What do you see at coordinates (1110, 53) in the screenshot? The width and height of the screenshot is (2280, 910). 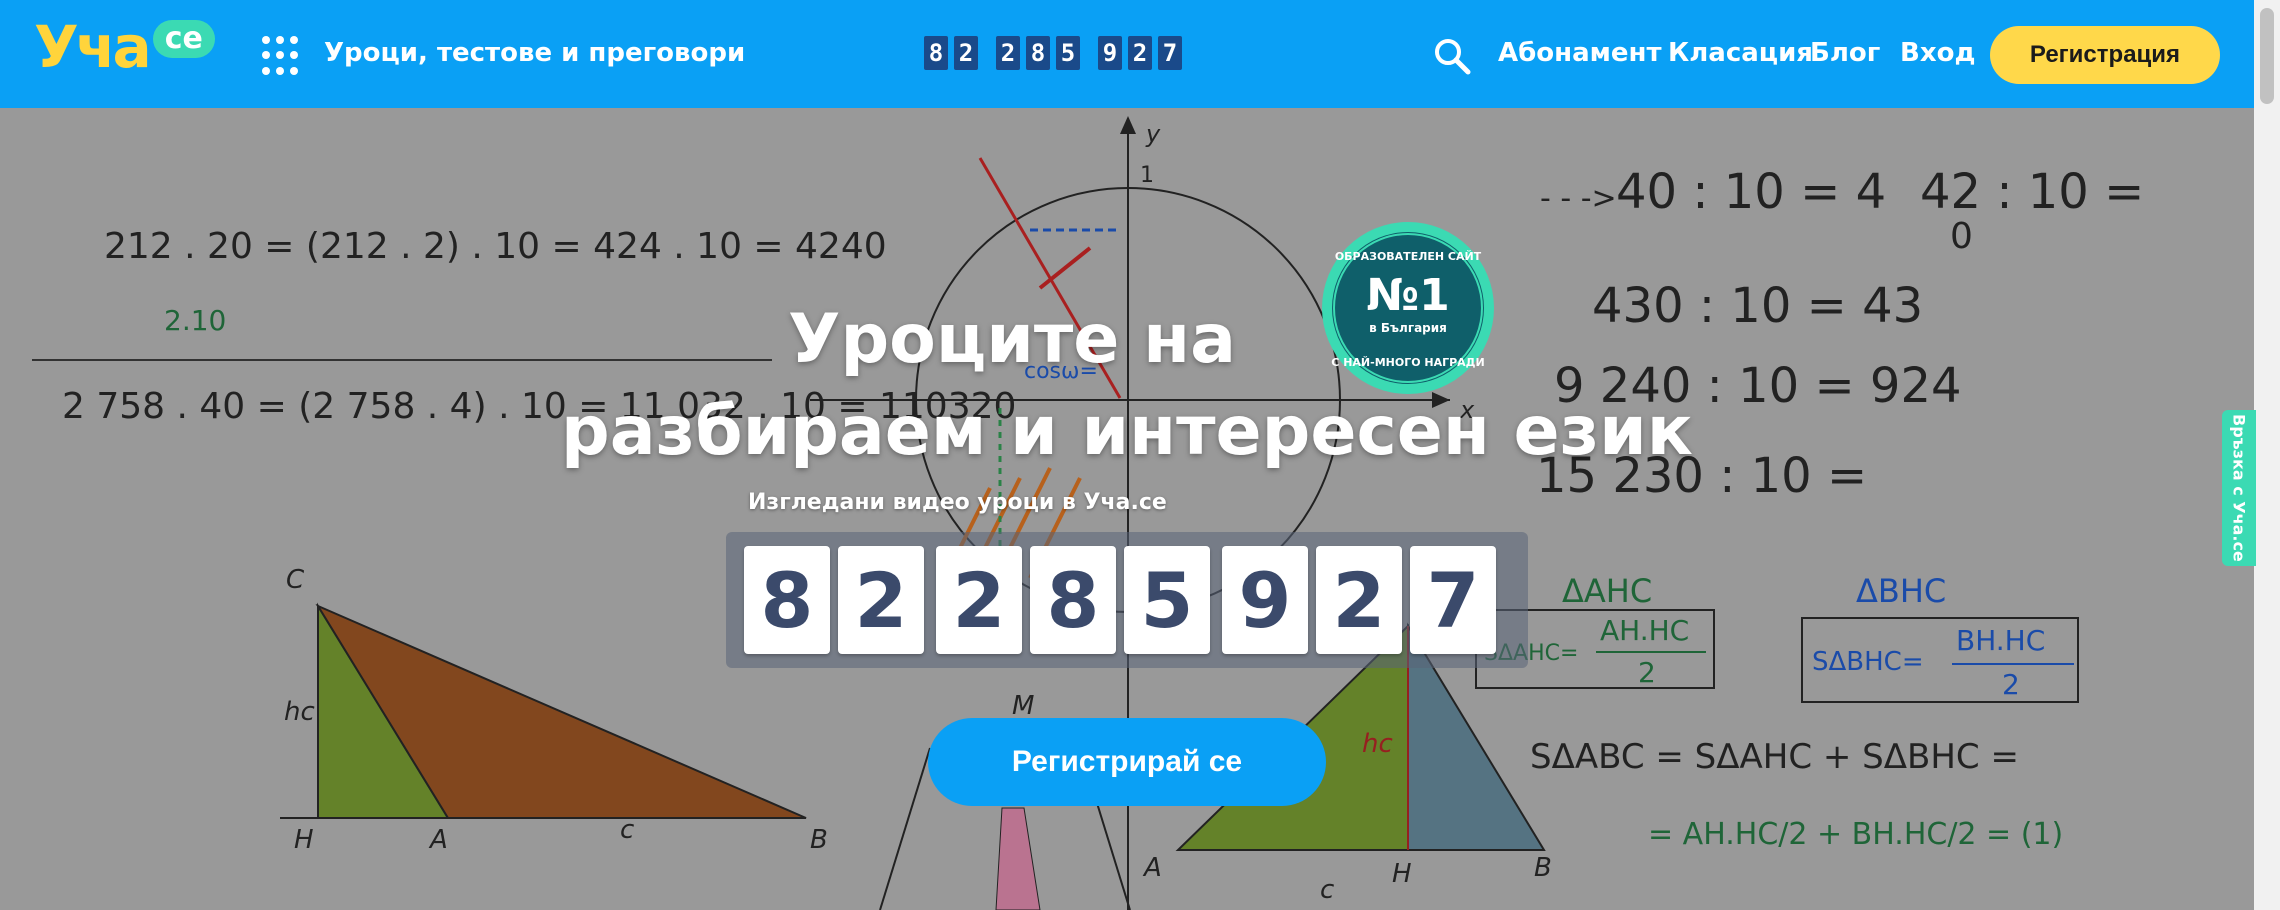 I see `mini-counter-digit: 9` at bounding box center [1110, 53].